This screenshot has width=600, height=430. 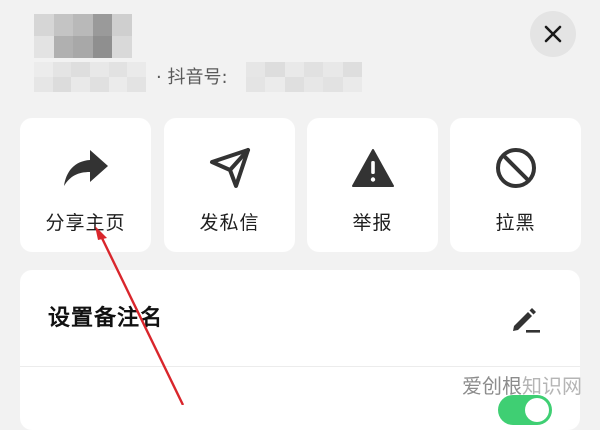 I want to click on share-profile-button: 分享主页, so click(x=85, y=185).